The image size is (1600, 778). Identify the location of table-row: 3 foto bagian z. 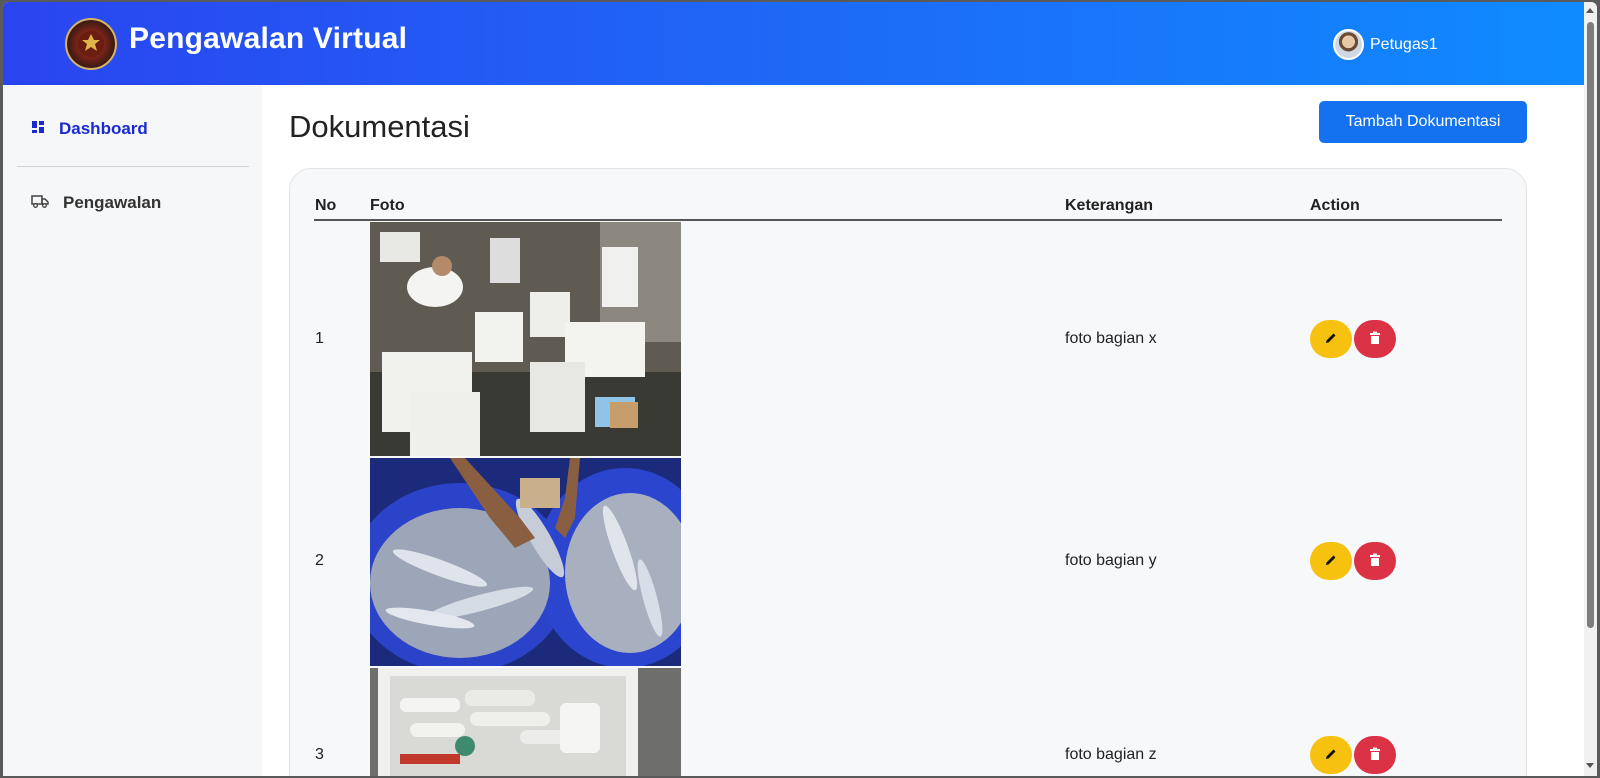
(908, 722).